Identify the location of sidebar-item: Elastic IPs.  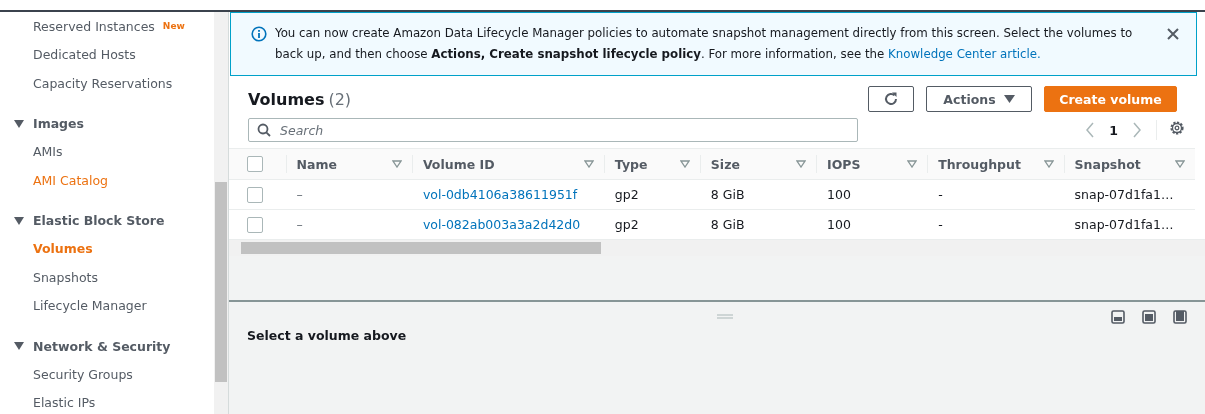
(113, 401).